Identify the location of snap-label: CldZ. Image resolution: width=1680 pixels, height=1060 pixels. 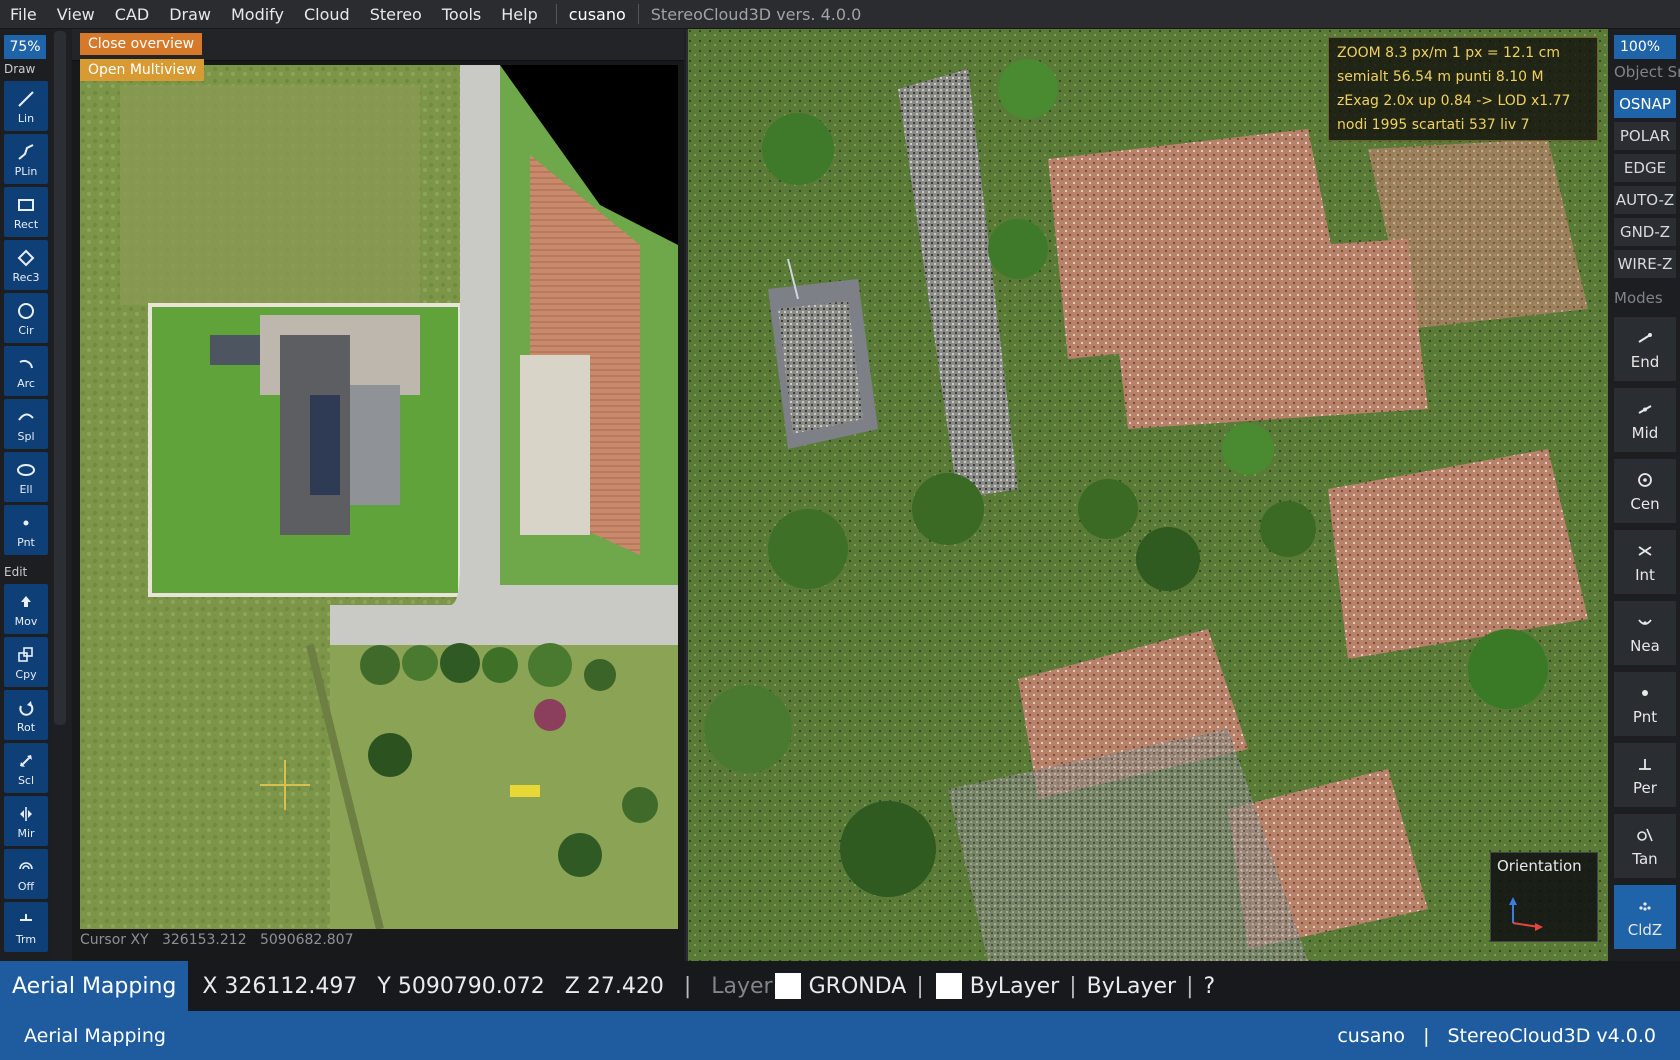
(1645, 930).